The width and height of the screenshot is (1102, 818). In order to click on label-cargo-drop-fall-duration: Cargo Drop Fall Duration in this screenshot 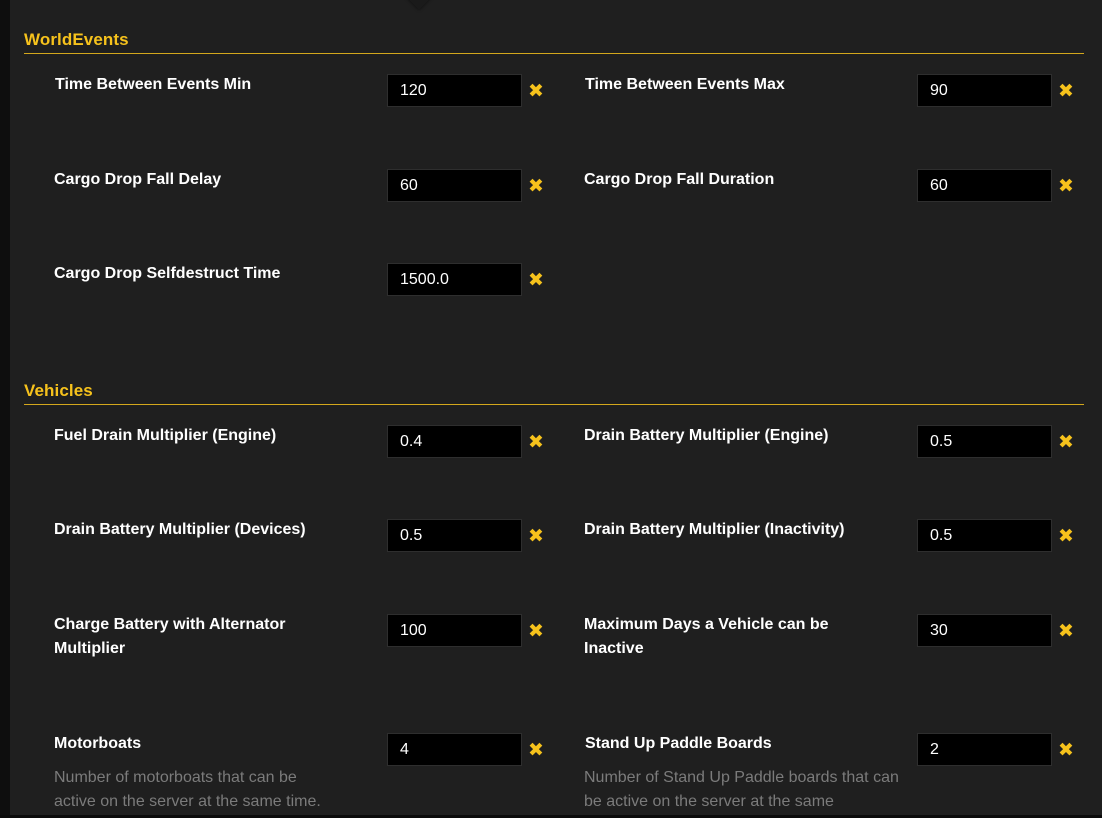, I will do `click(679, 179)`.